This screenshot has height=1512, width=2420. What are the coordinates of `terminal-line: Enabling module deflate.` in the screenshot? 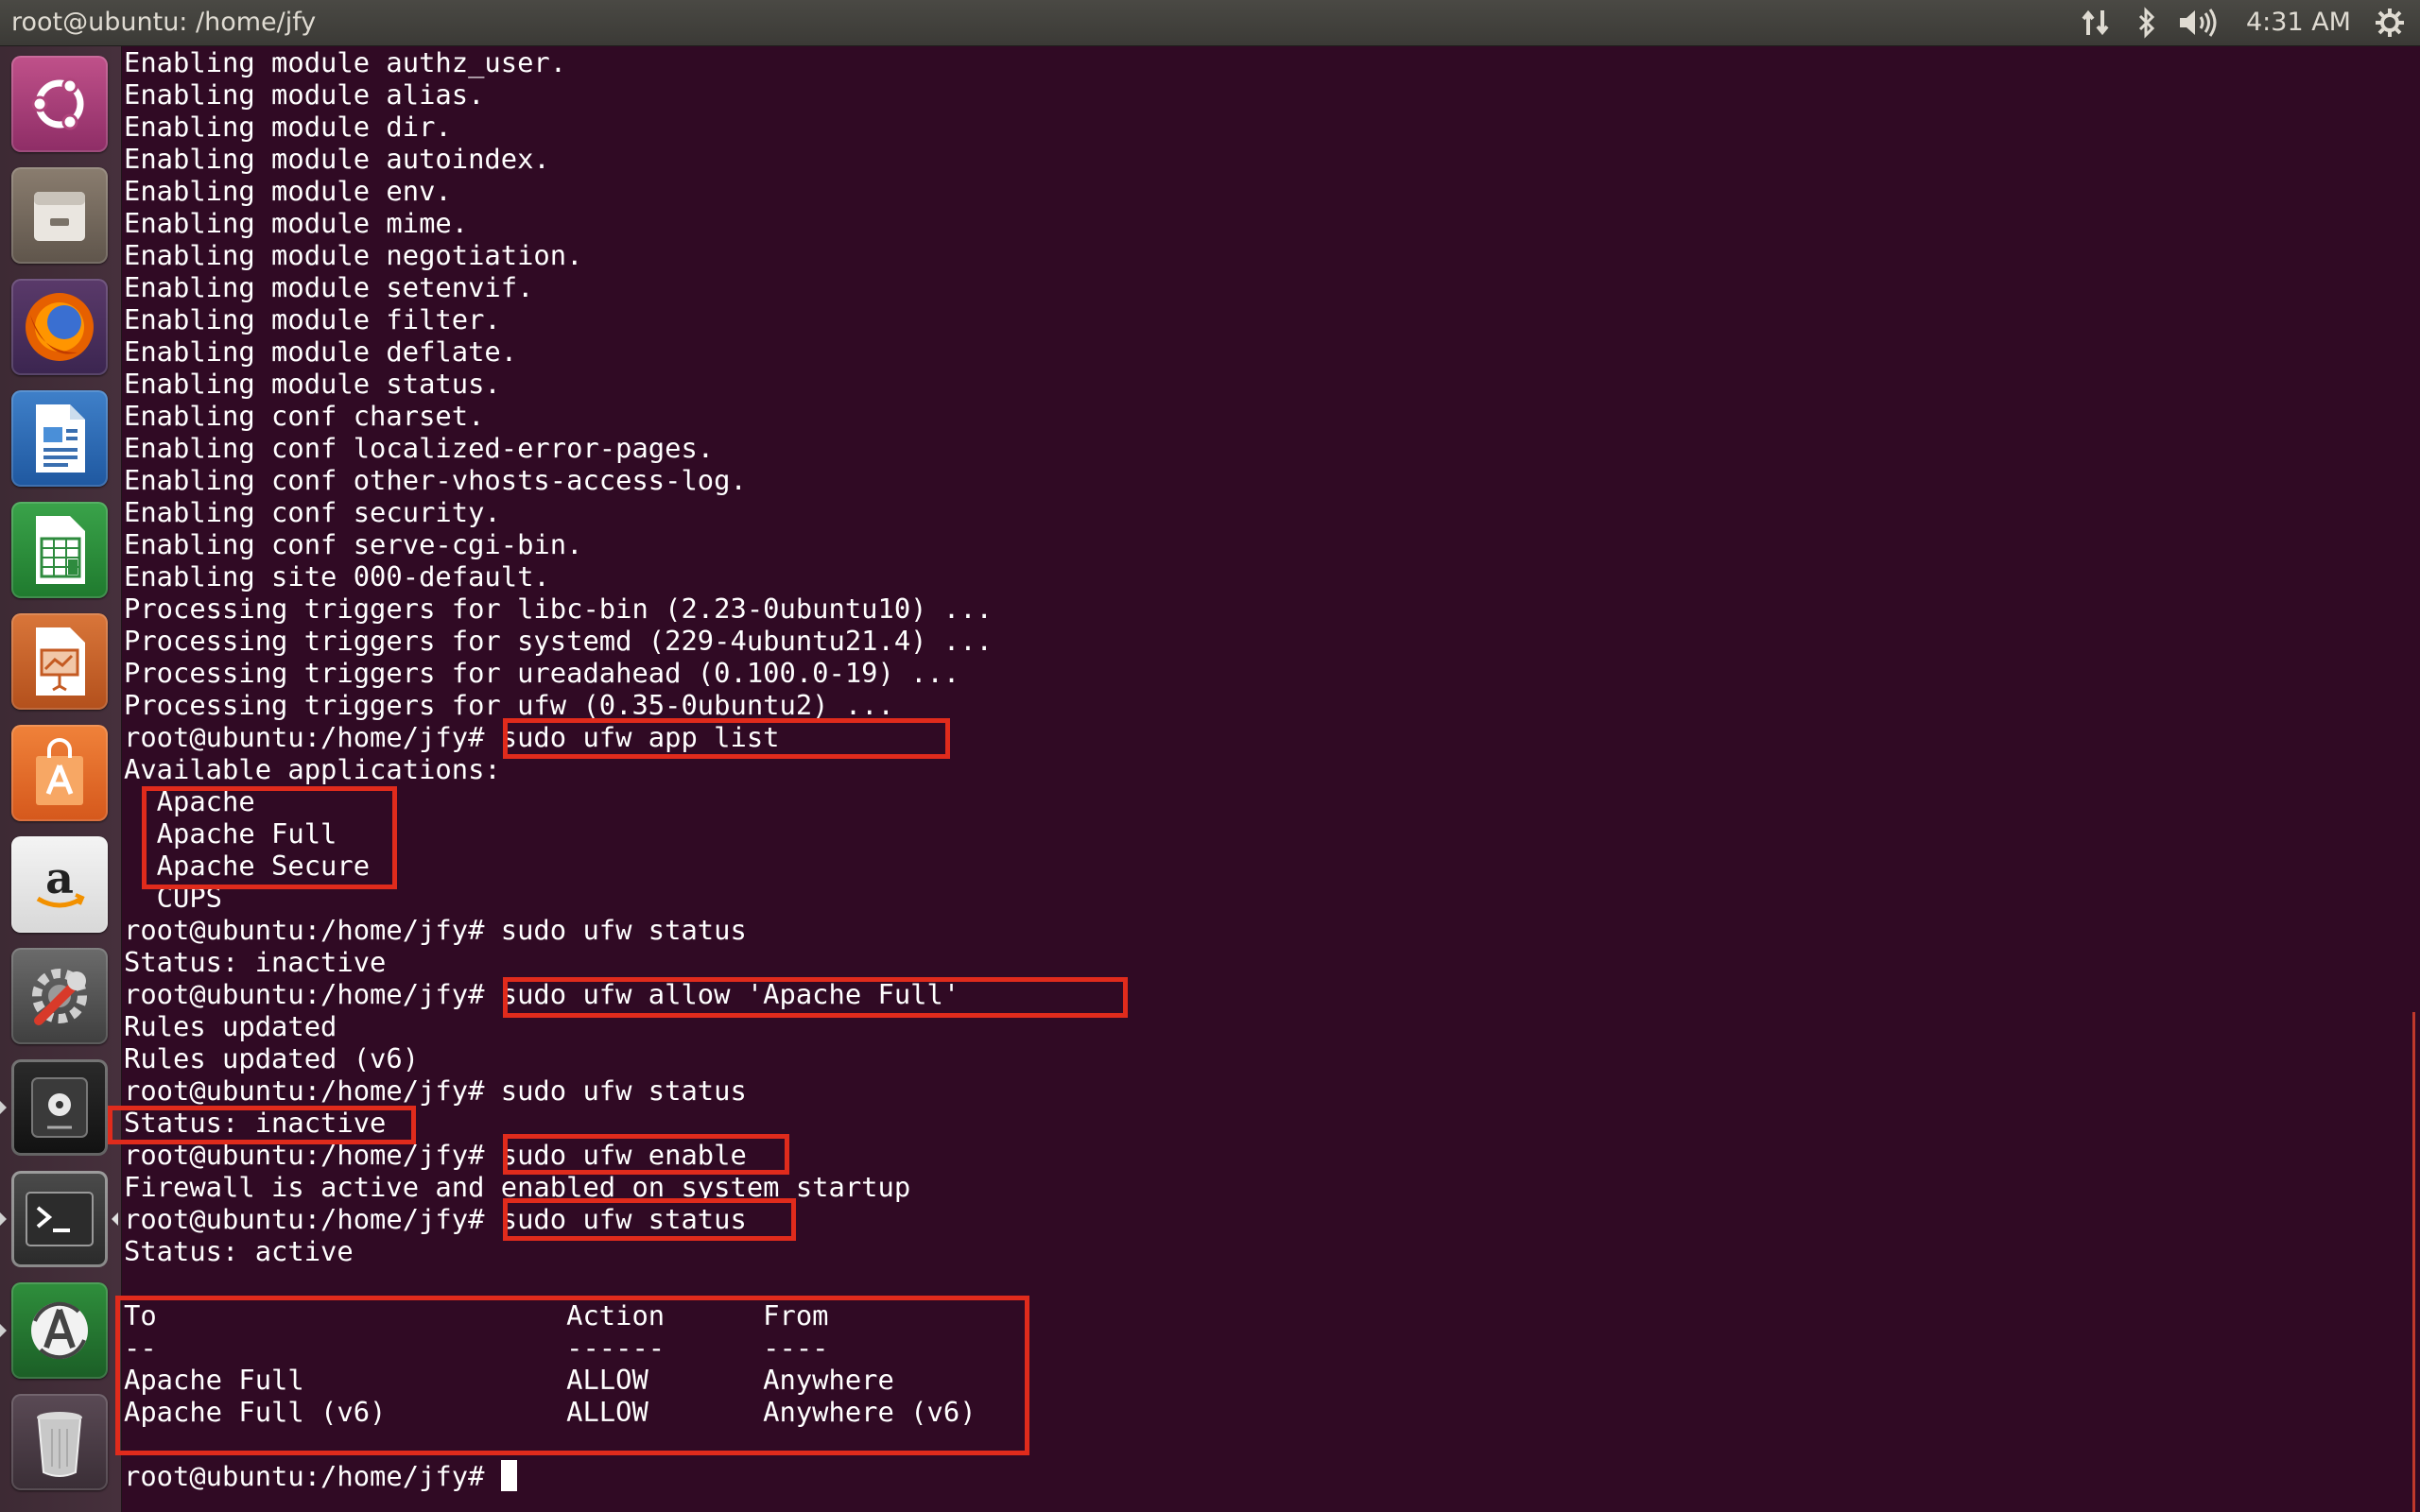 It's located at (321, 351).